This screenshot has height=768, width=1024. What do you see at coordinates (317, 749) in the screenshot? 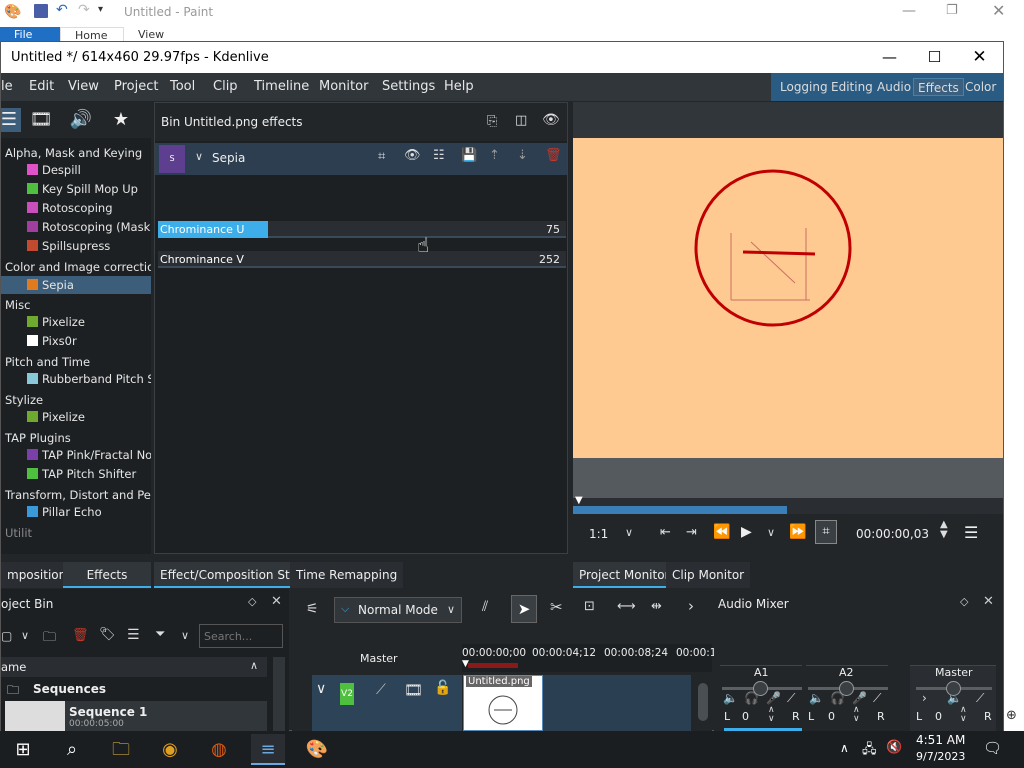
I see `paint-taskbar-icon: 🎨` at bounding box center [317, 749].